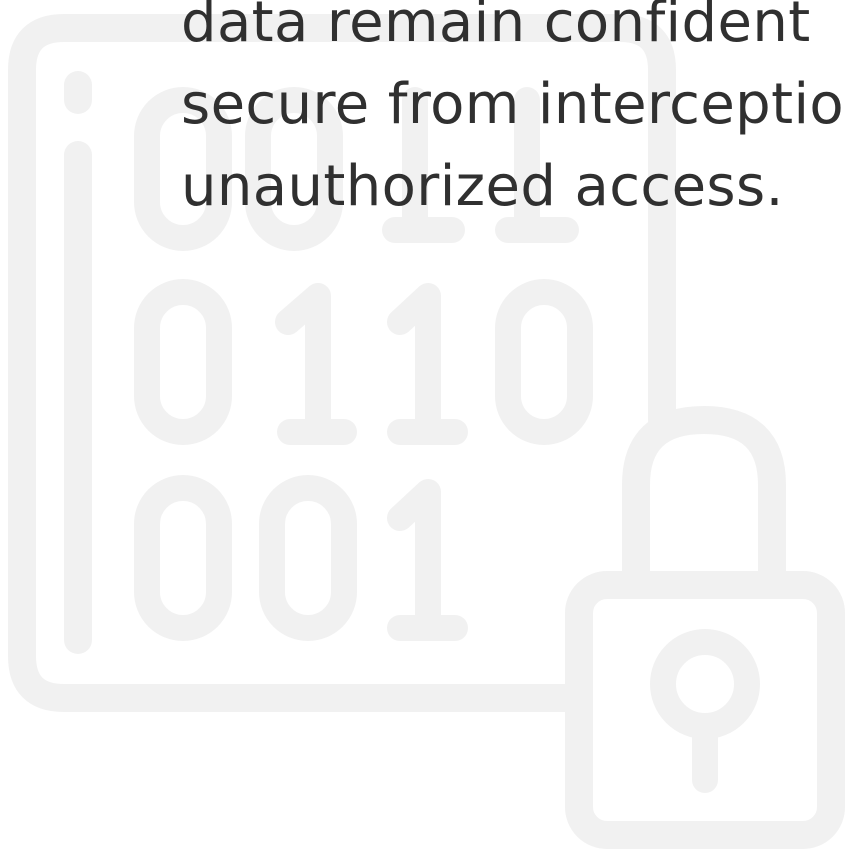 This screenshot has height=850, width=847. I want to click on padlock-body, so click(705, 710).